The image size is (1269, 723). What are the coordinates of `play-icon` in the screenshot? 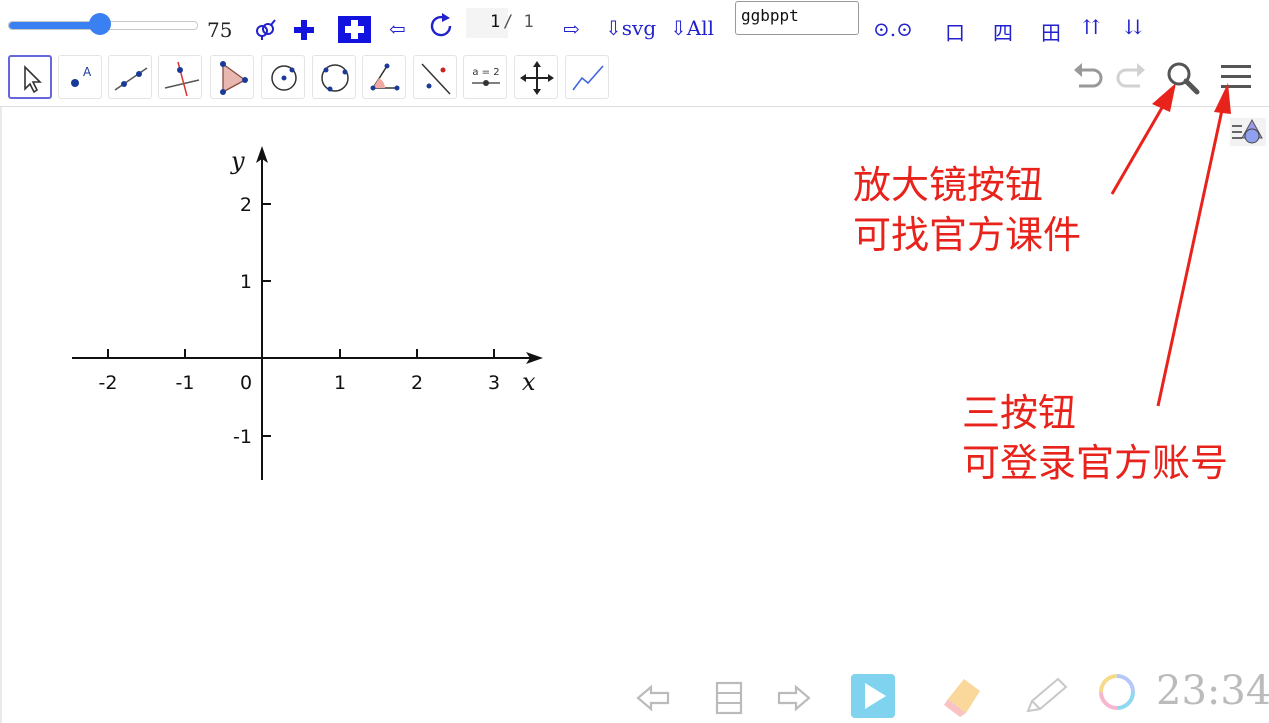 It's located at (873, 696).